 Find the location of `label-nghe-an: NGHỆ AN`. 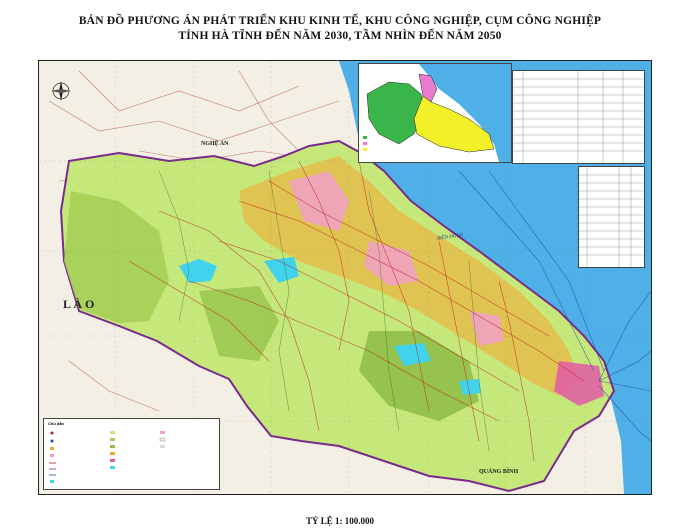

label-nghe-an: NGHỆ AN is located at coordinates (215, 144).